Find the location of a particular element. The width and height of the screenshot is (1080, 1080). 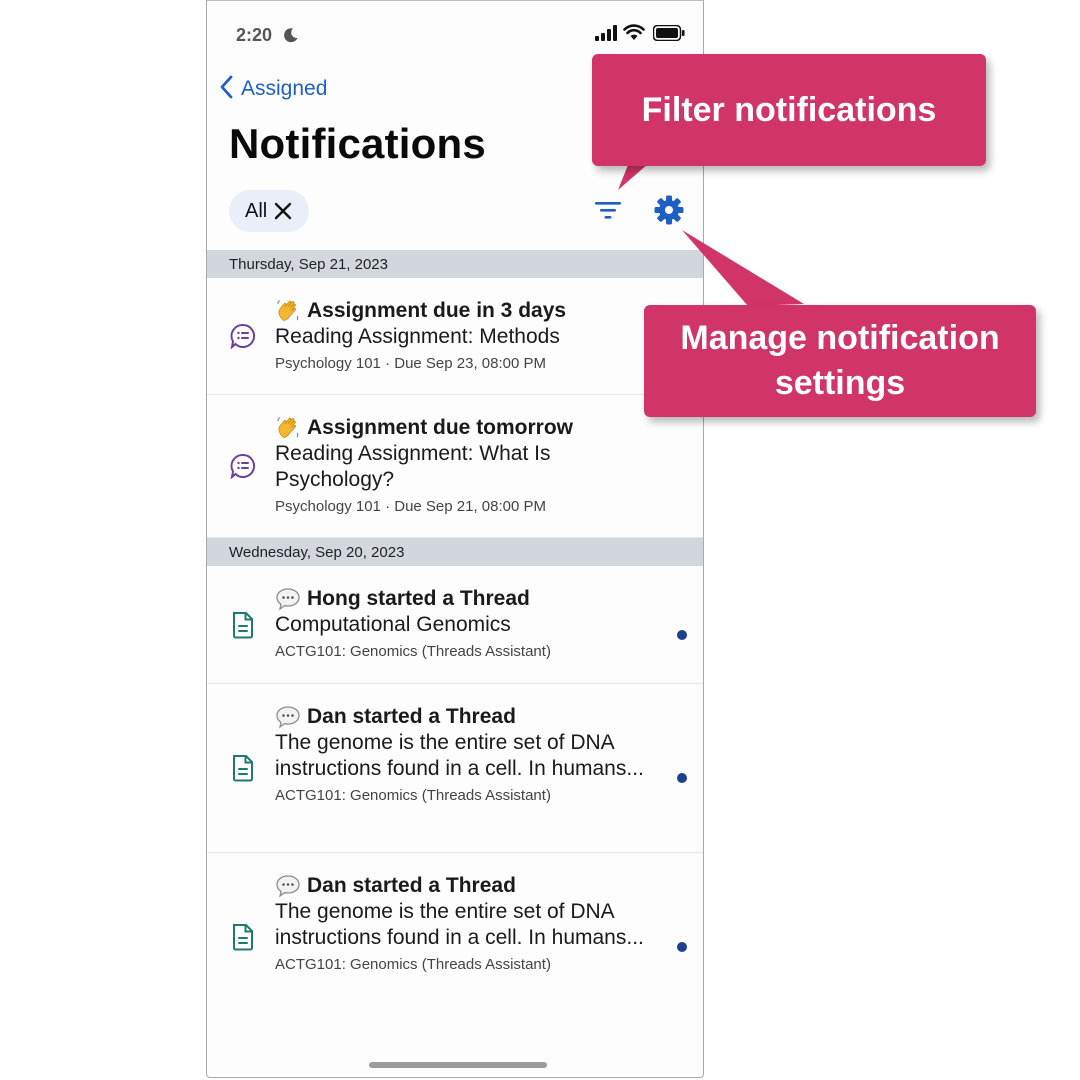

home-indicator is located at coordinates (458, 1065).